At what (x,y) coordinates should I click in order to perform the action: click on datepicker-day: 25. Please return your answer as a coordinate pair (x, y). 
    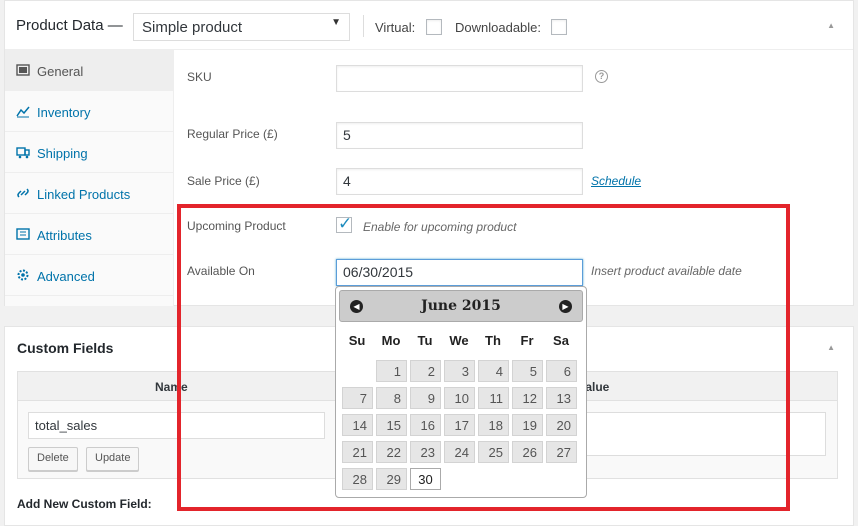
    Looking at the image, I should click on (493, 452).